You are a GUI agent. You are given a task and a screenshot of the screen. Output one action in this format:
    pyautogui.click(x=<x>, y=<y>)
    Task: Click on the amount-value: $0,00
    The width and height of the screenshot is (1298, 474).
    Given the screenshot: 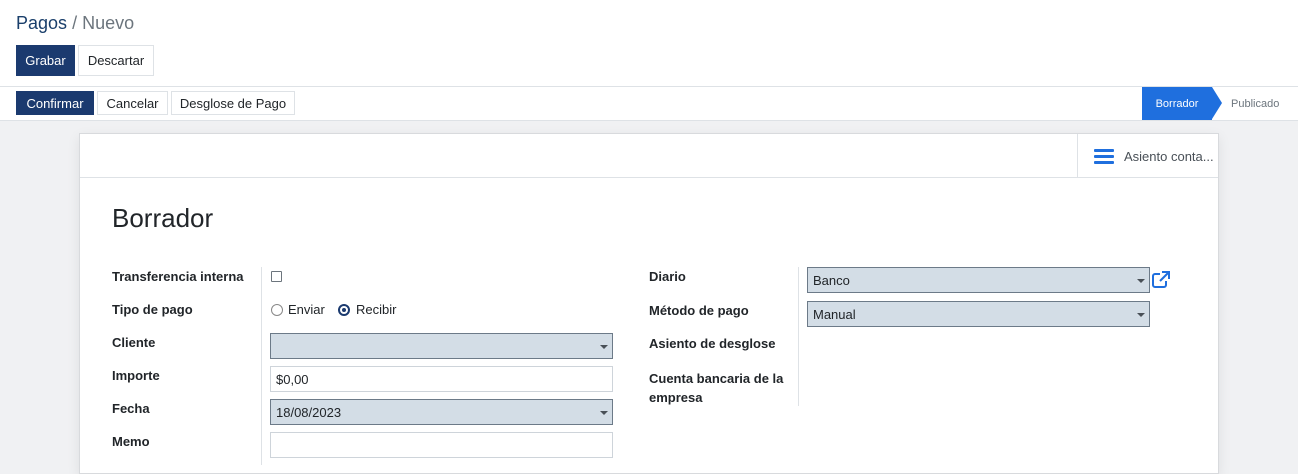 What is the action you would take?
    pyautogui.click(x=292, y=379)
    